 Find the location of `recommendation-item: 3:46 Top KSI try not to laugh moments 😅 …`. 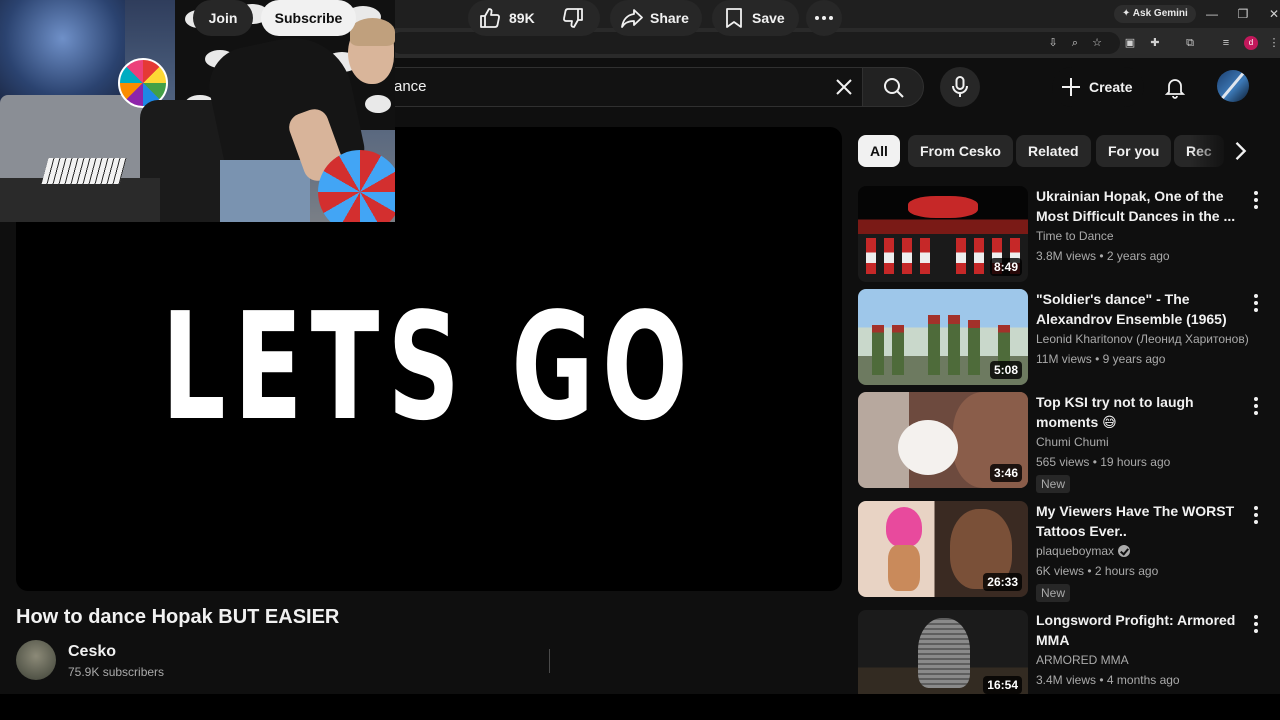

recommendation-item: 3:46 Top KSI try not to laugh moments 😅 … is located at coordinates (1063, 442).